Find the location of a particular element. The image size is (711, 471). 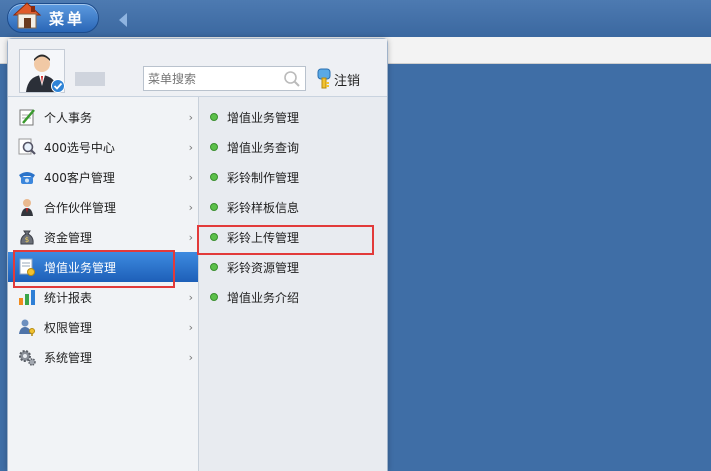

certificate-icon is located at coordinates (27, 267).